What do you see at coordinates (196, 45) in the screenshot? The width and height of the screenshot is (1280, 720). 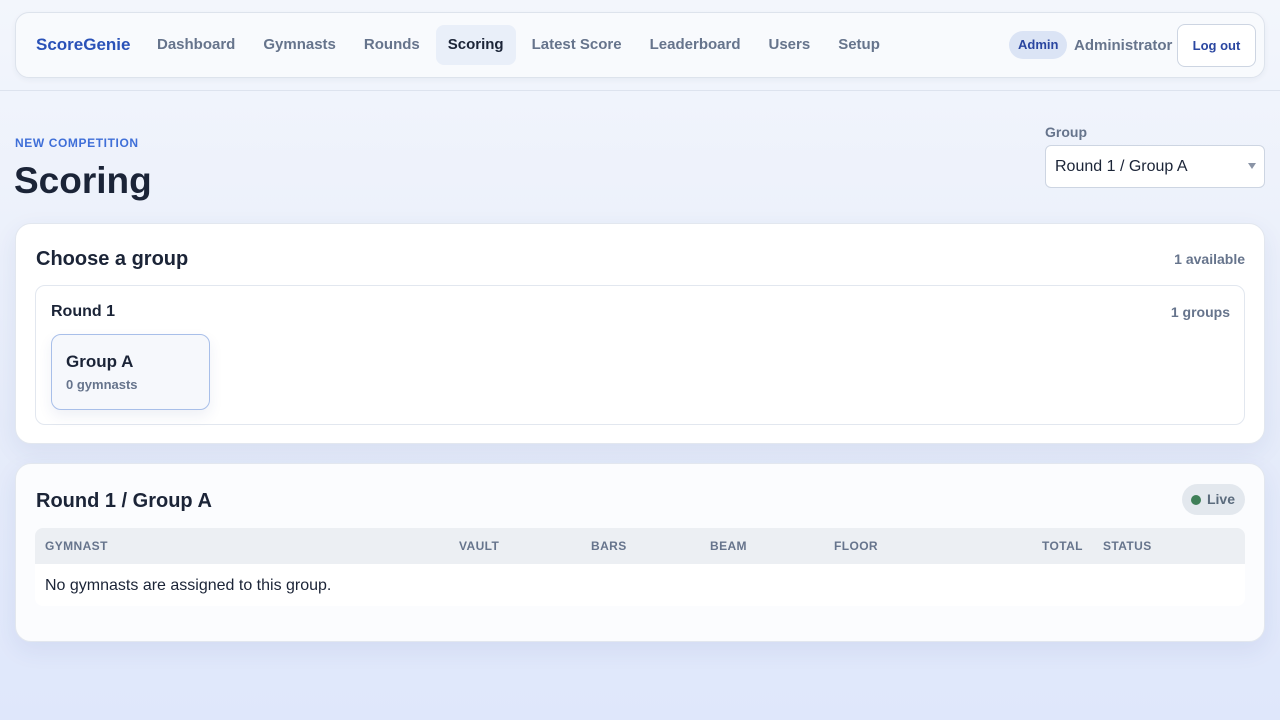 I see `nav-item-dashboard: Dashboard` at bounding box center [196, 45].